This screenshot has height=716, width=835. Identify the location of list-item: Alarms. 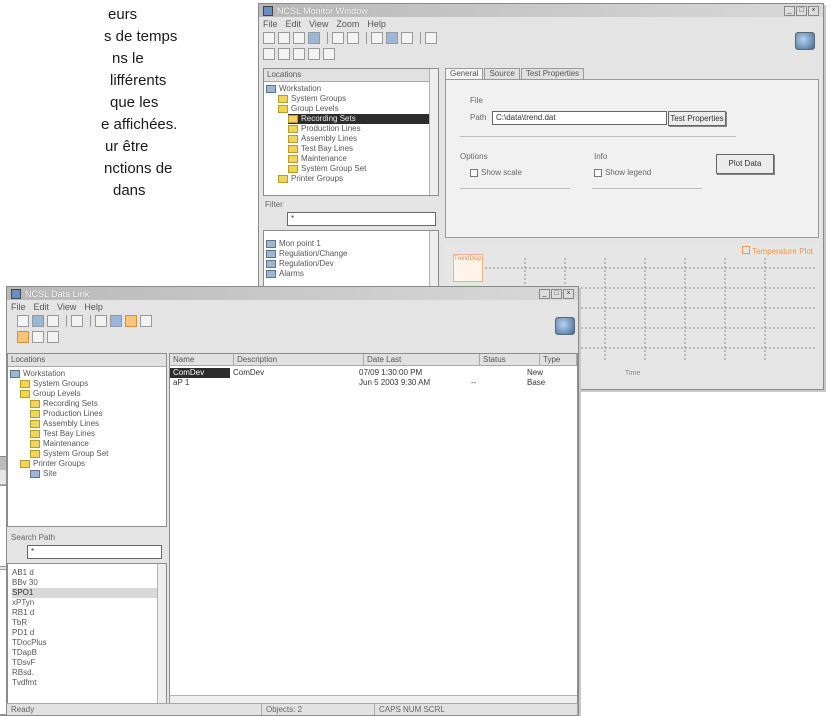
(352, 274).